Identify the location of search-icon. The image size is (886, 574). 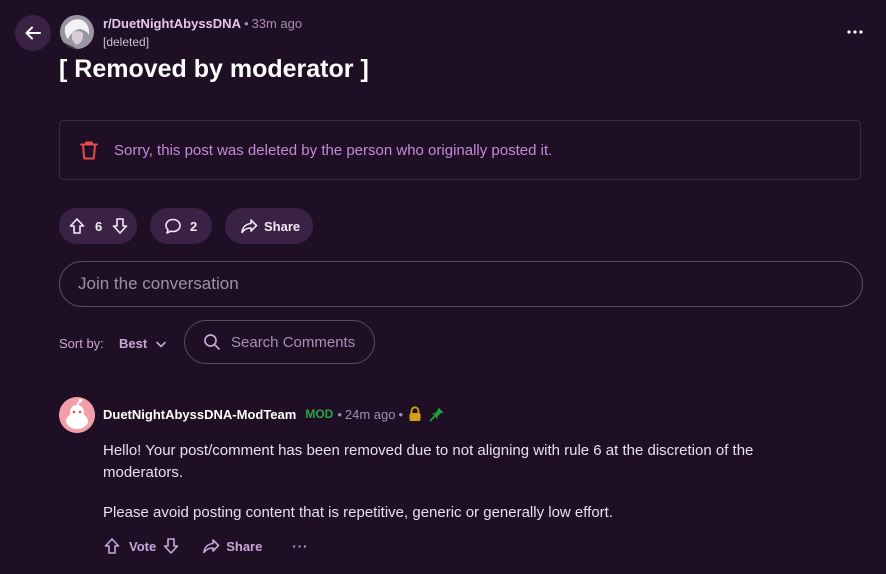
(212, 342).